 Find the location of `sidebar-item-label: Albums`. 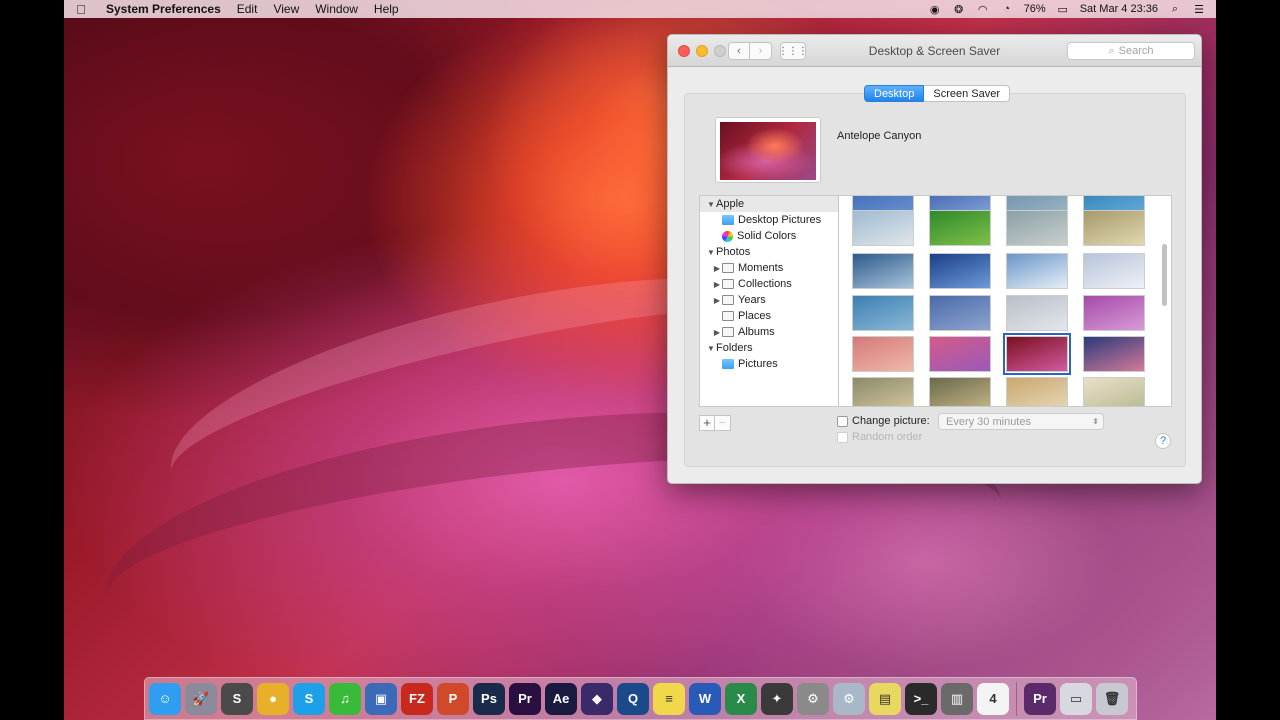

sidebar-item-label: Albums is located at coordinates (756, 332).